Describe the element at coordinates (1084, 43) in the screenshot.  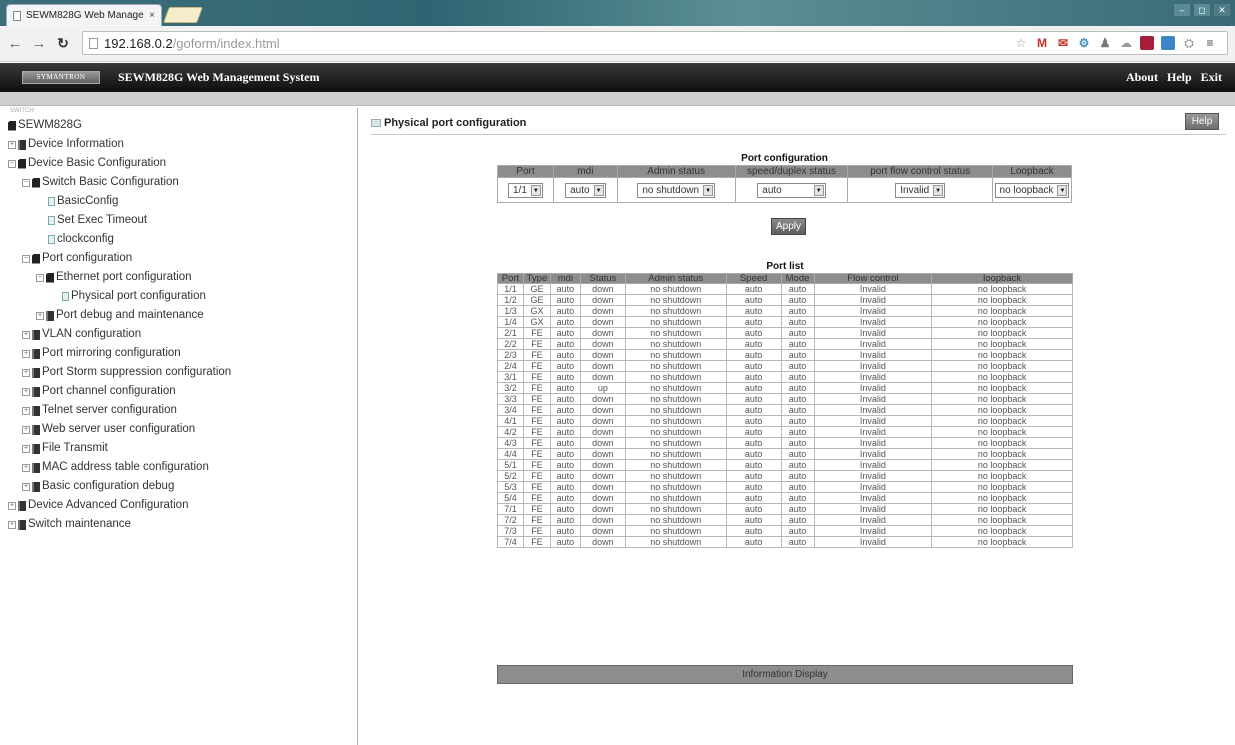
I see `translate-icon: ⚙` at that location.